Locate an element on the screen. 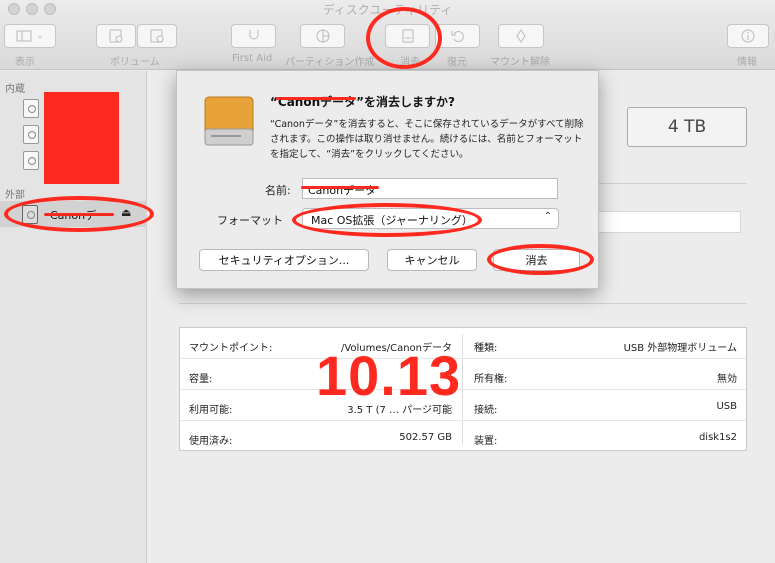 This screenshot has width=775, height=563. usage-bar is located at coordinates (670, 222).